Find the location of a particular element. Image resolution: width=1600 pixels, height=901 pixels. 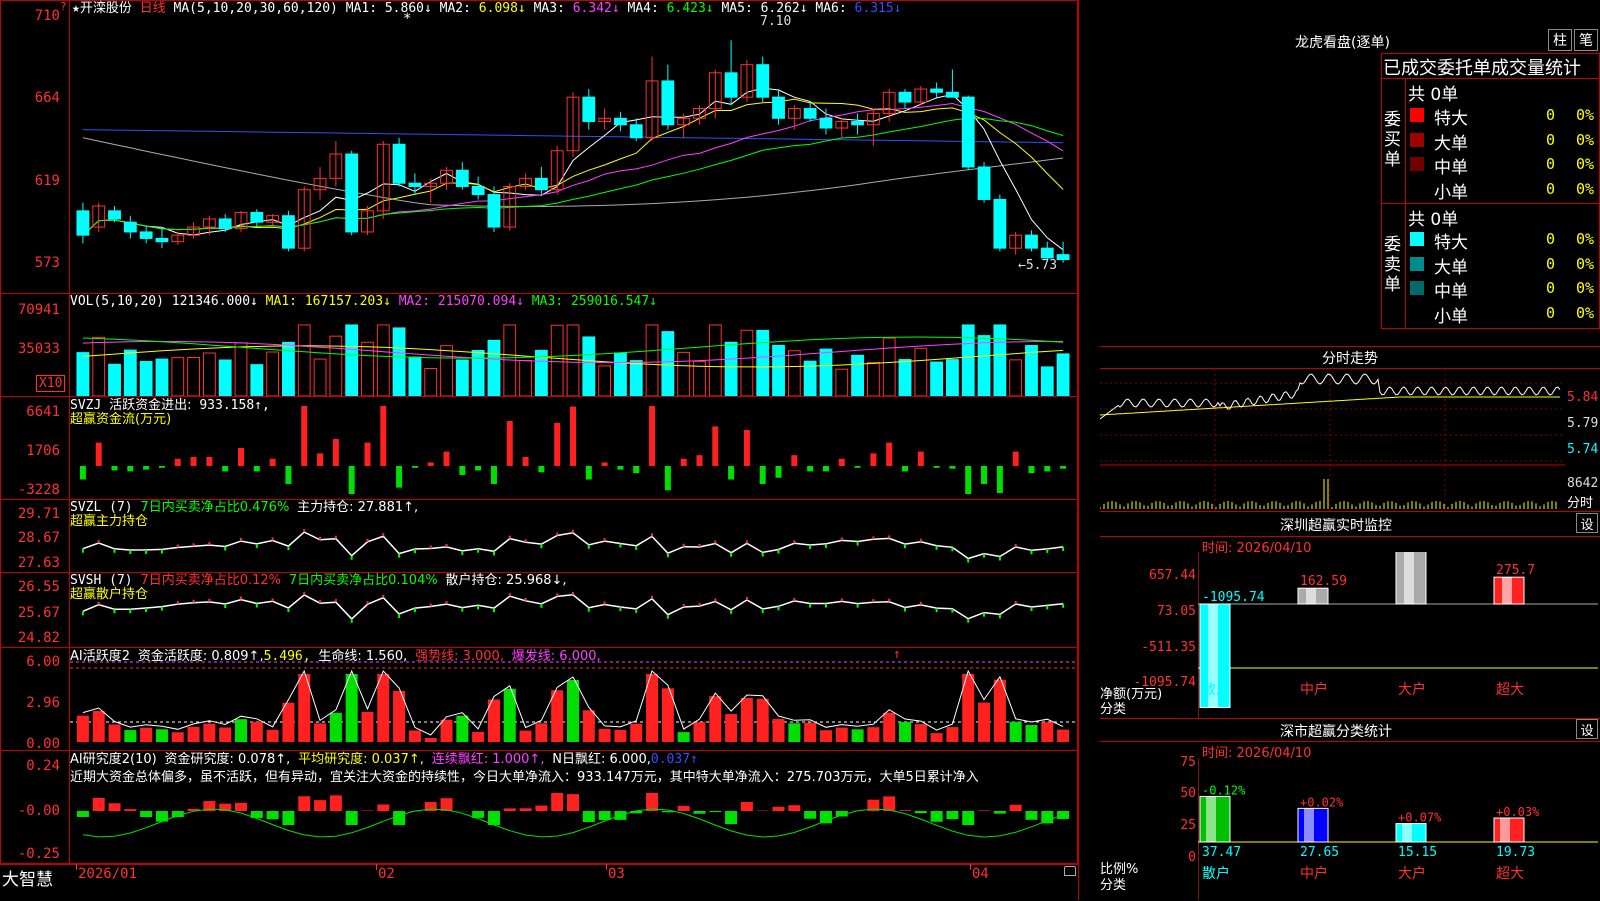

intraday-ylabel-3: 5.74 is located at coordinates (1582, 449).